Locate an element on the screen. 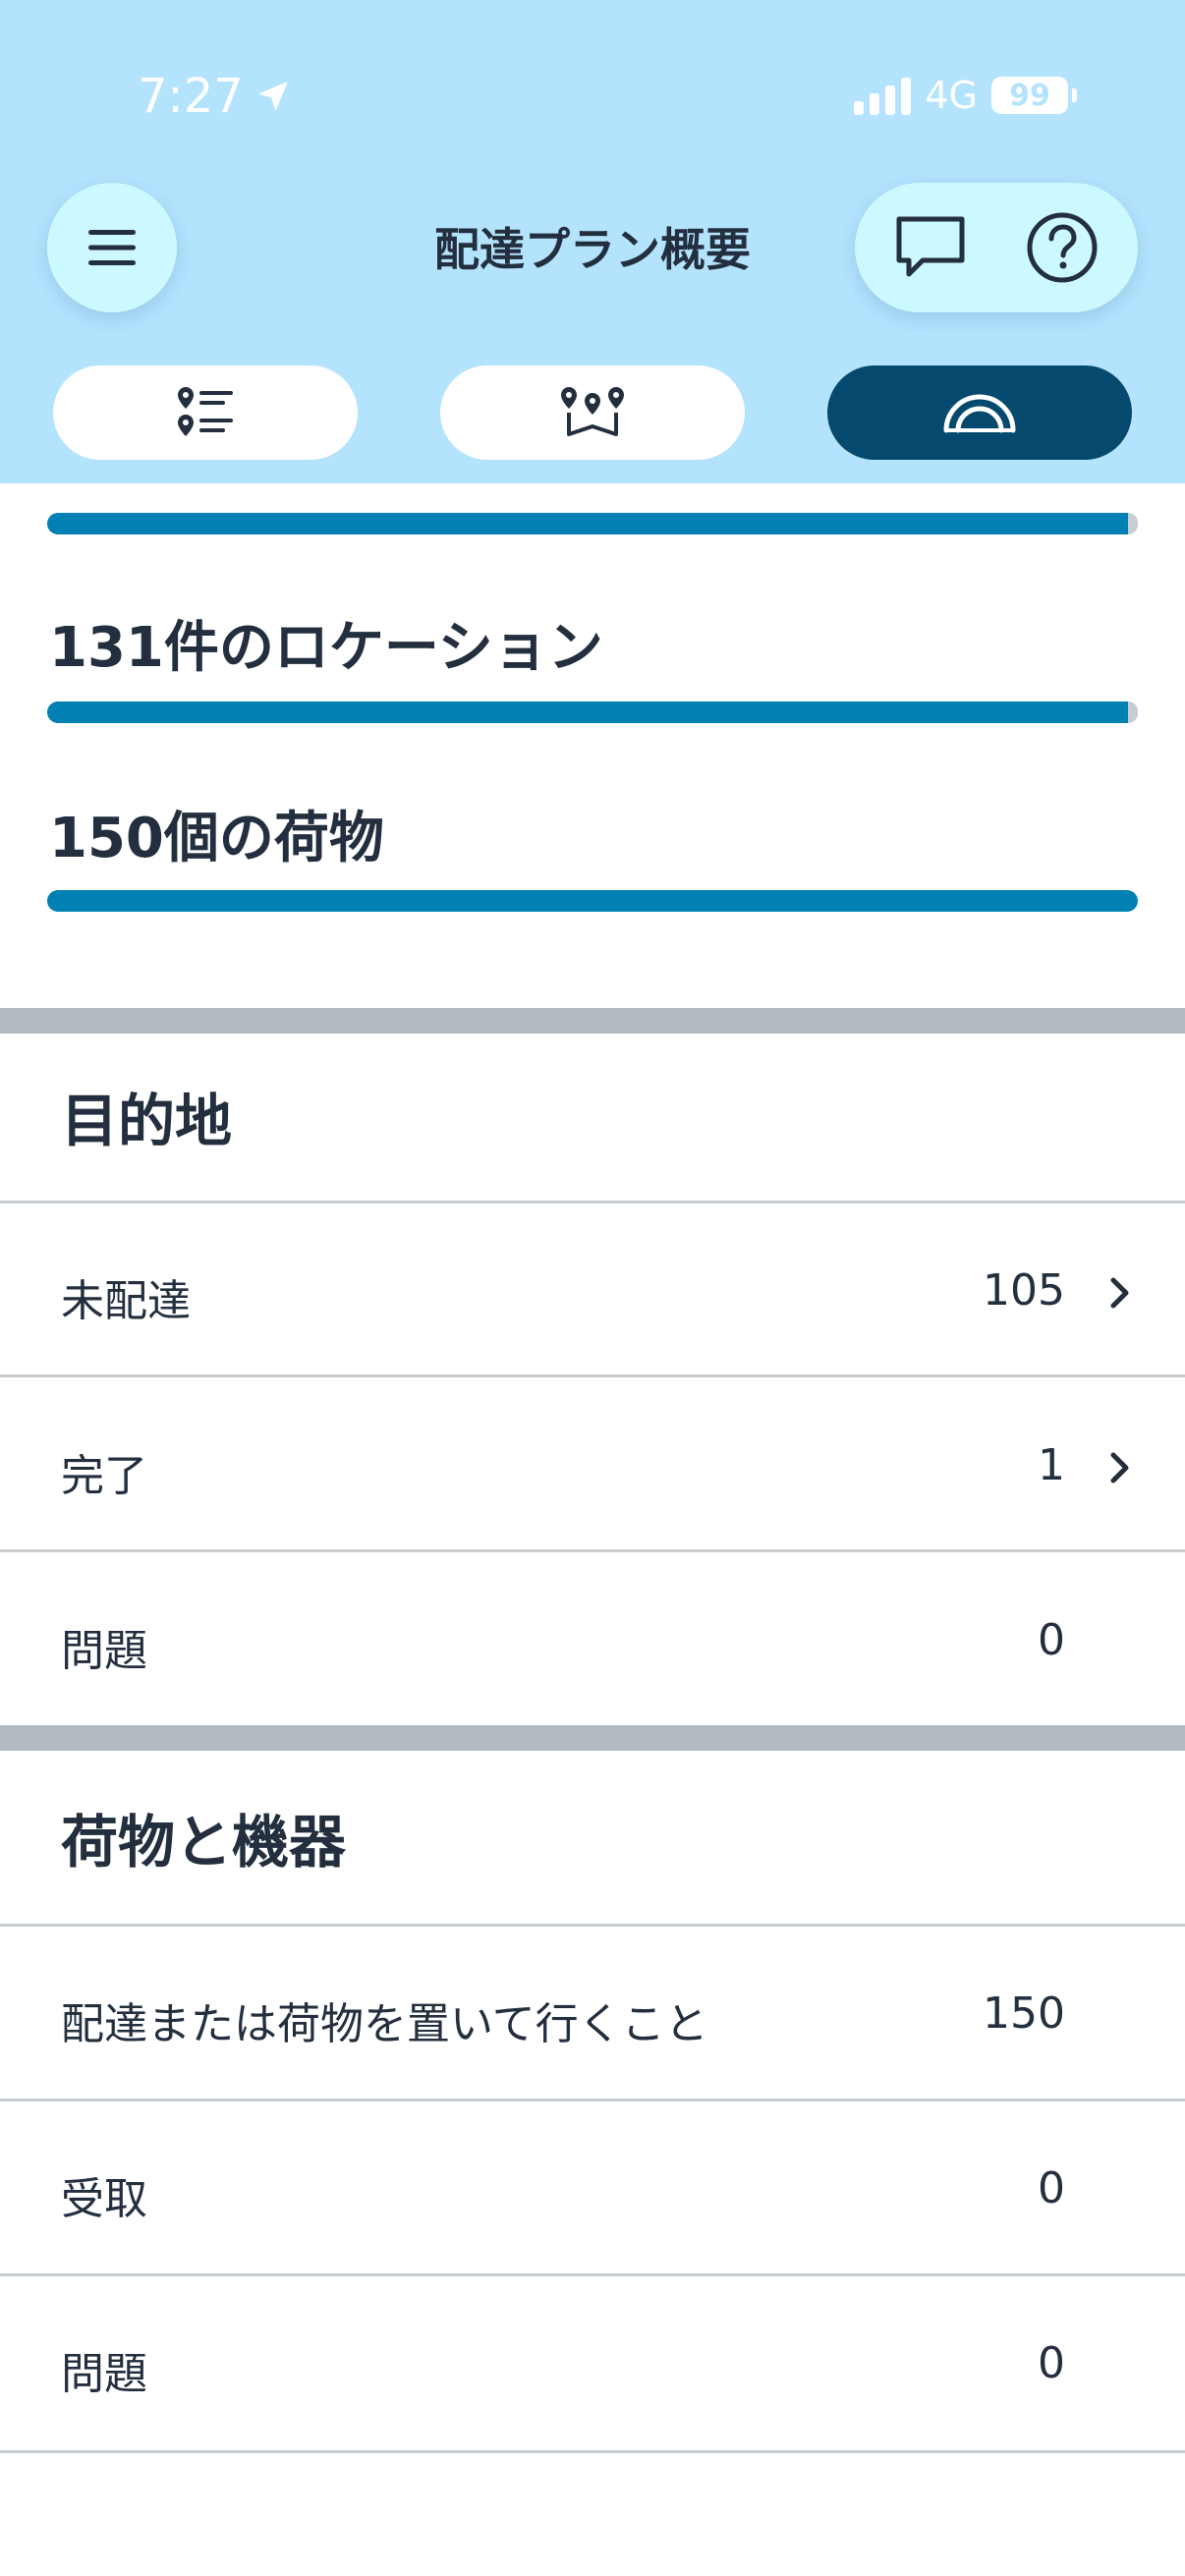 The width and height of the screenshot is (1185, 2576). row-value: 1 is located at coordinates (1052, 1465).